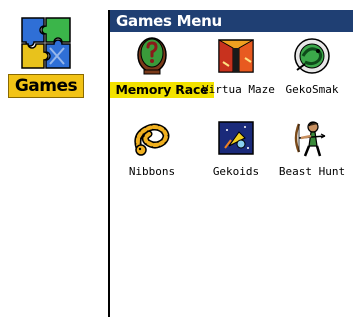 The height and width of the screenshot is (317, 353). What do you see at coordinates (152, 56) in the screenshot?
I see `memory-race-icon` at bounding box center [152, 56].